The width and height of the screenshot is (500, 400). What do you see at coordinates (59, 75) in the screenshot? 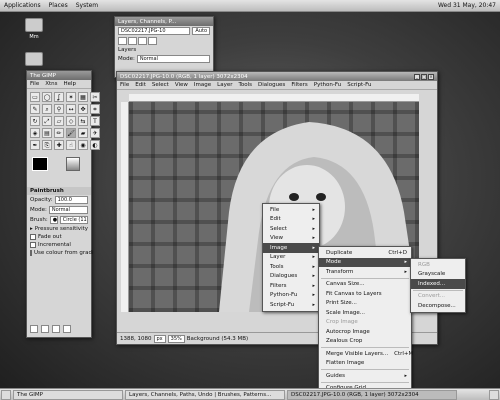
I see `toolbox-titlebar: The GIMP` at bounding box center [59, 75].